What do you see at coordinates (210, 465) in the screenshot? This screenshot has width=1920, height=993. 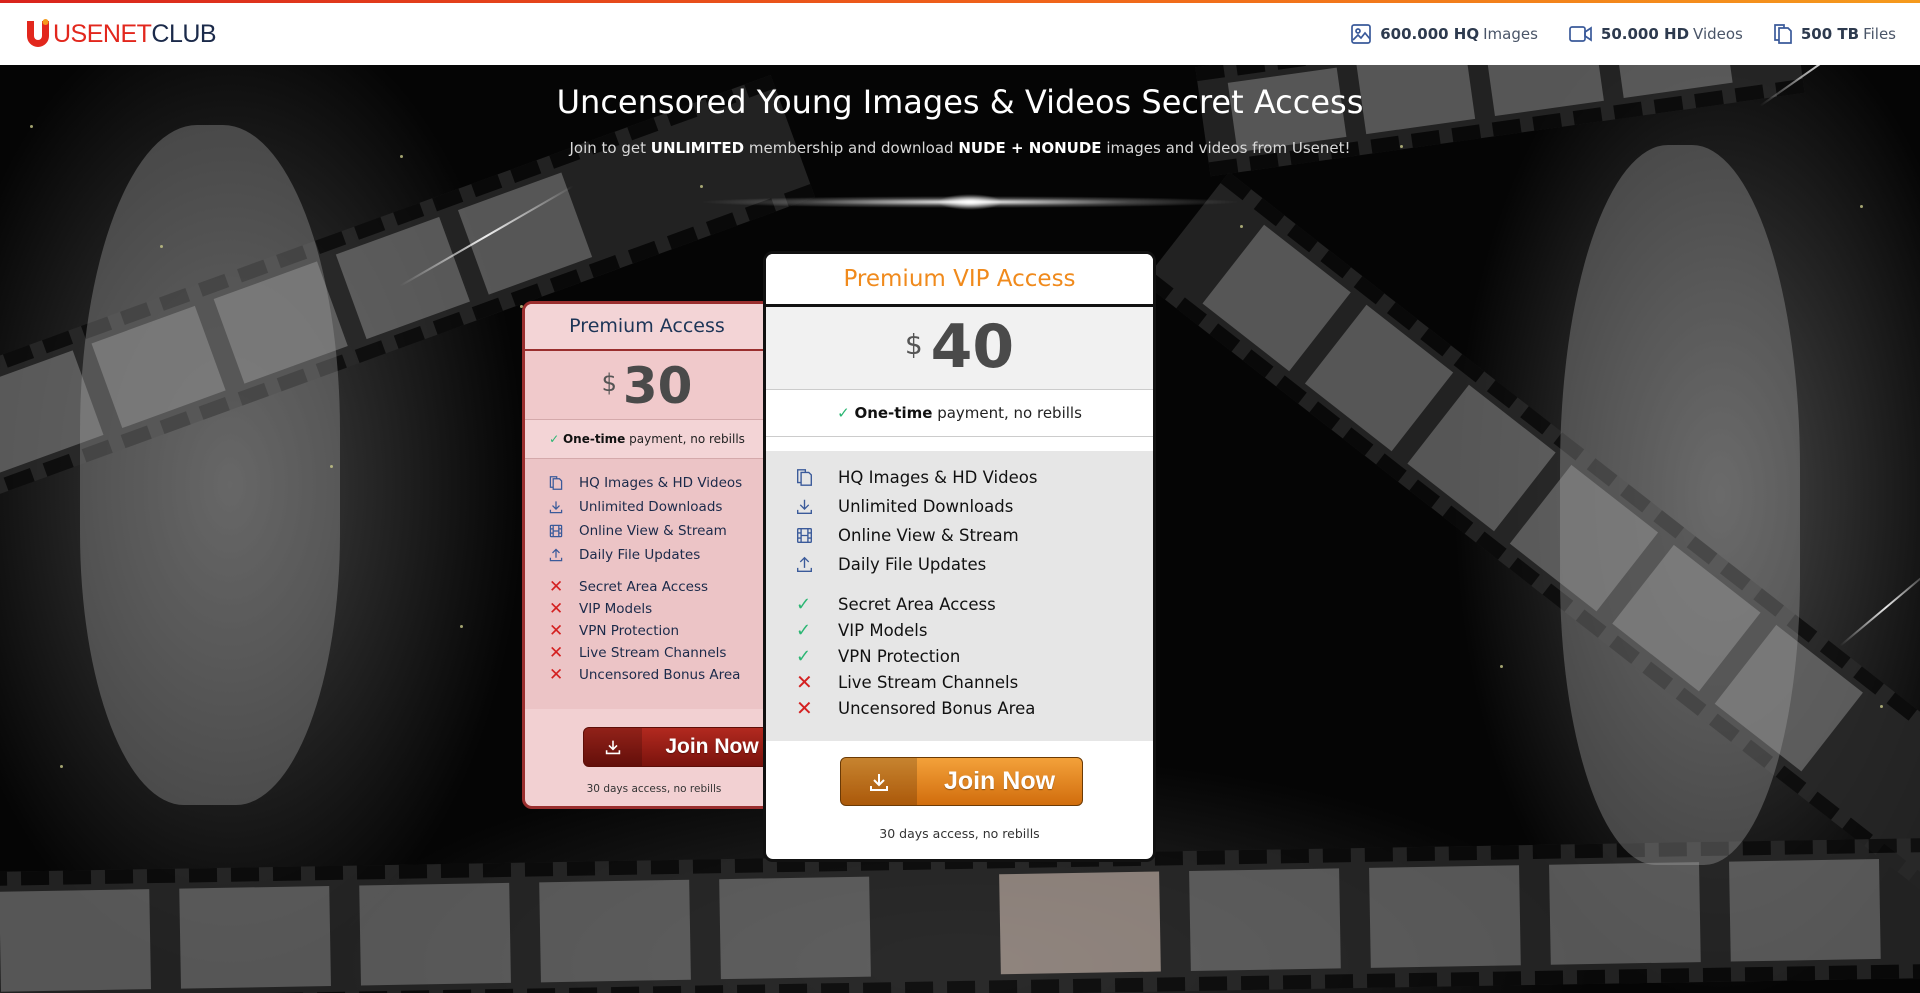 I see `figure-left` at bounding box center [210, 465].